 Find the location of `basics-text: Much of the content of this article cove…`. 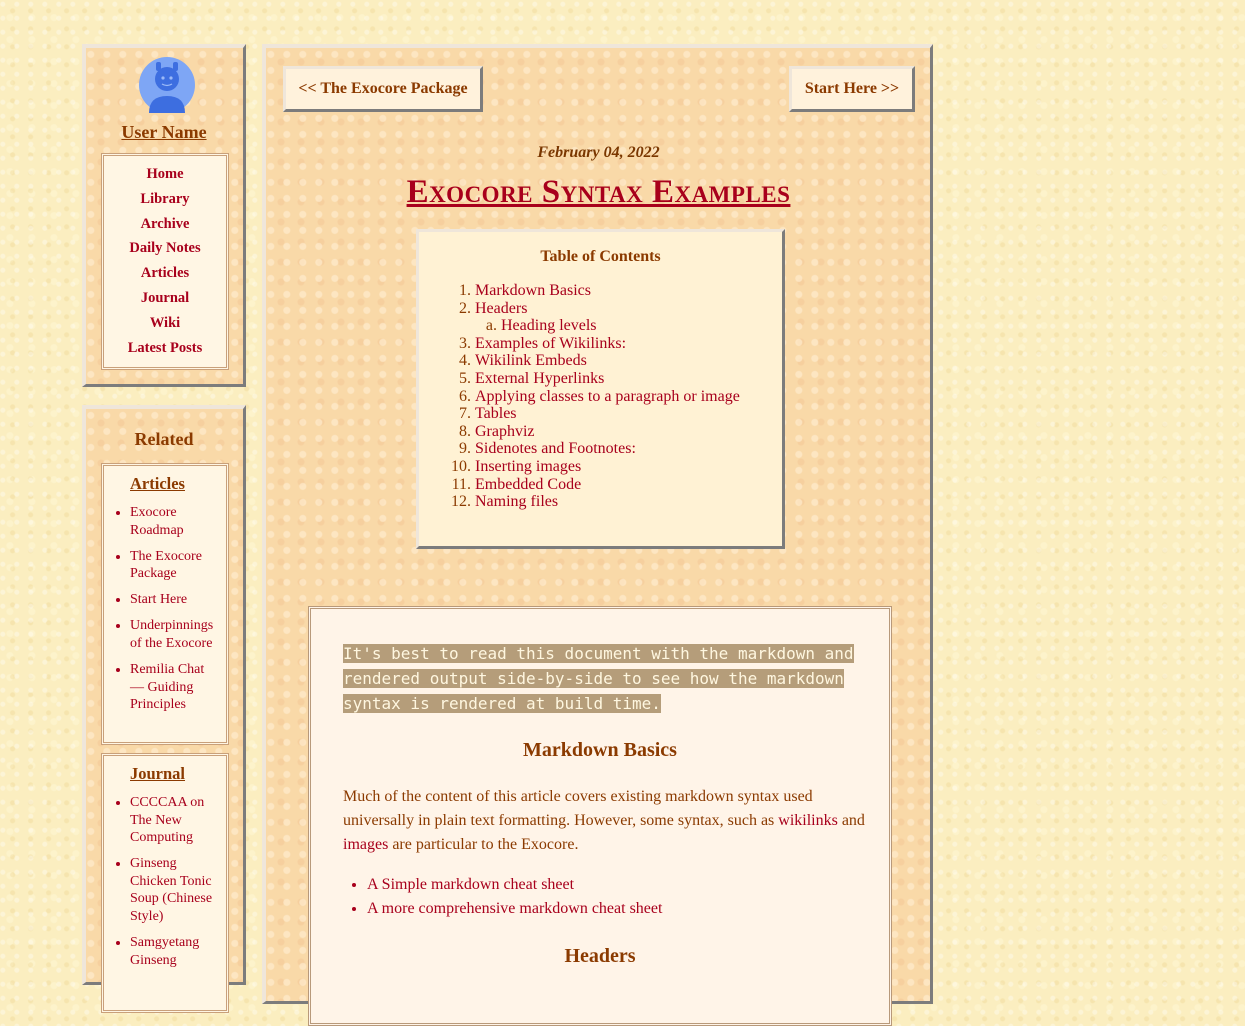

basics-text: Much of the content of this article cove… is located at coordinates (578, 808).